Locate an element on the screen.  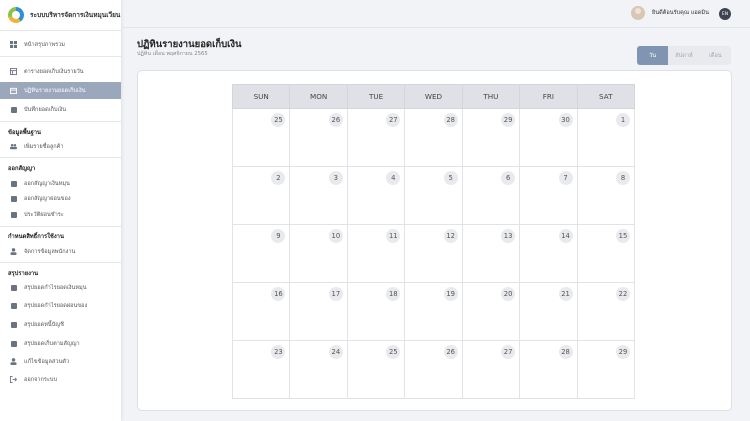
user-name: ยินดีต้อนรับคุณ แอดมิน is located at coordinates (680, 13).